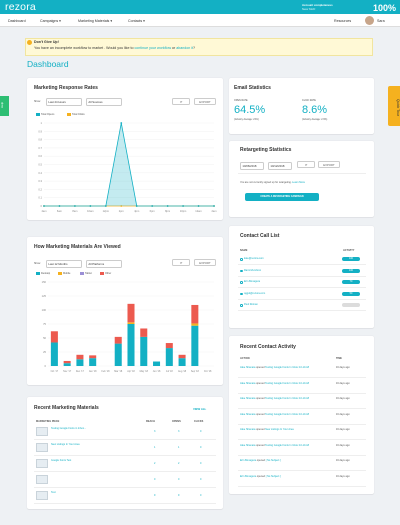 The height and width of the screenshot is (525, 400). I want to click on nav-resources: Resources, so click(342, 21).